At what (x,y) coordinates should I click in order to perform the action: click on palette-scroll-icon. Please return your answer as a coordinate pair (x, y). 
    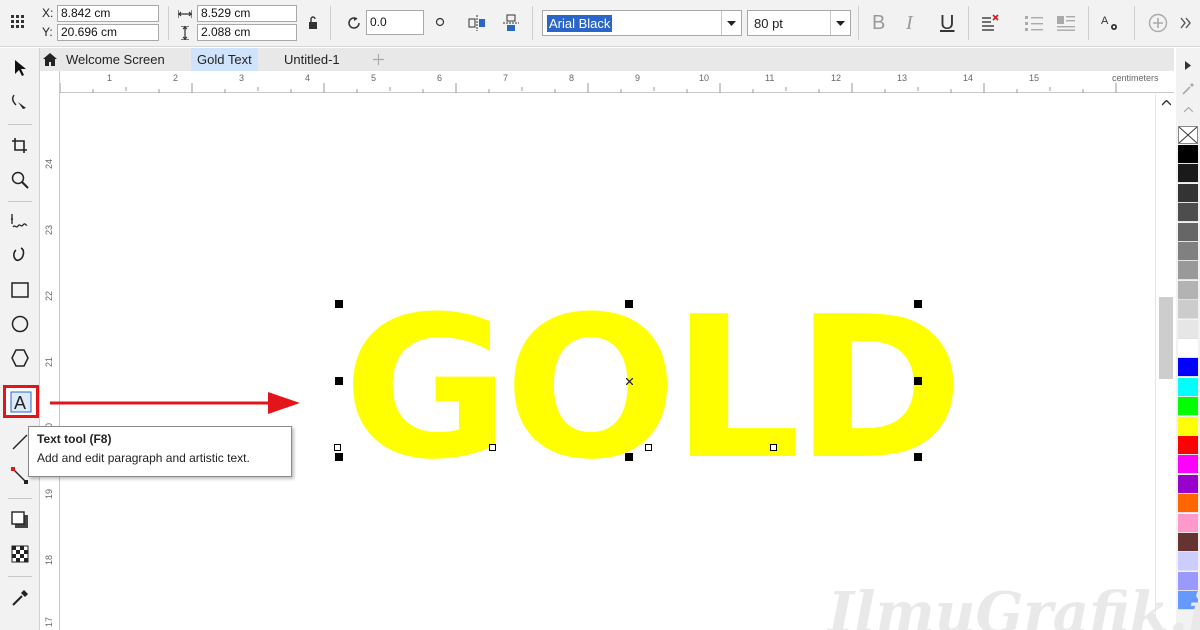
    Looking at the image, I should click on (1188, 65).